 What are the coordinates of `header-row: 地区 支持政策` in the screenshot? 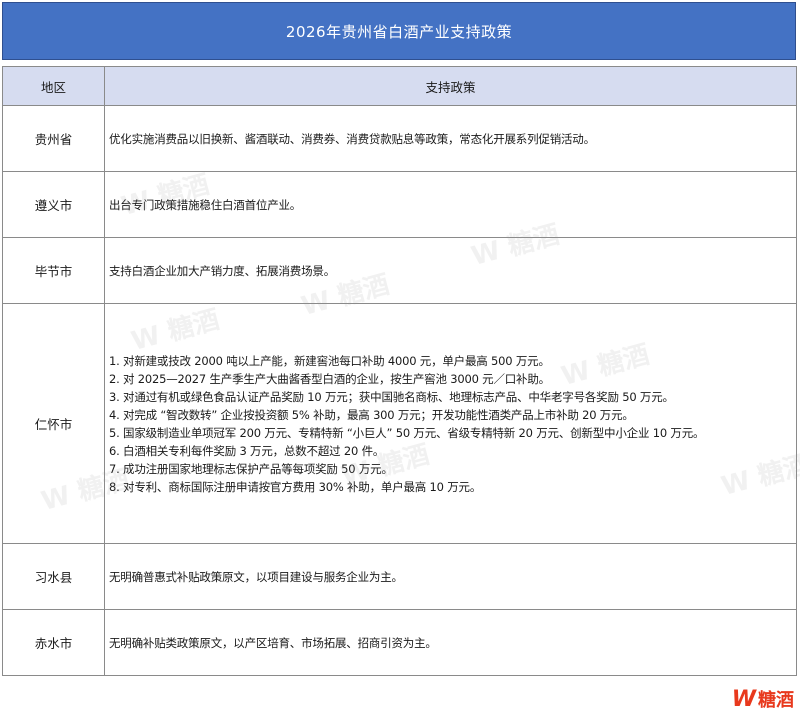 It's located at (399, 86).